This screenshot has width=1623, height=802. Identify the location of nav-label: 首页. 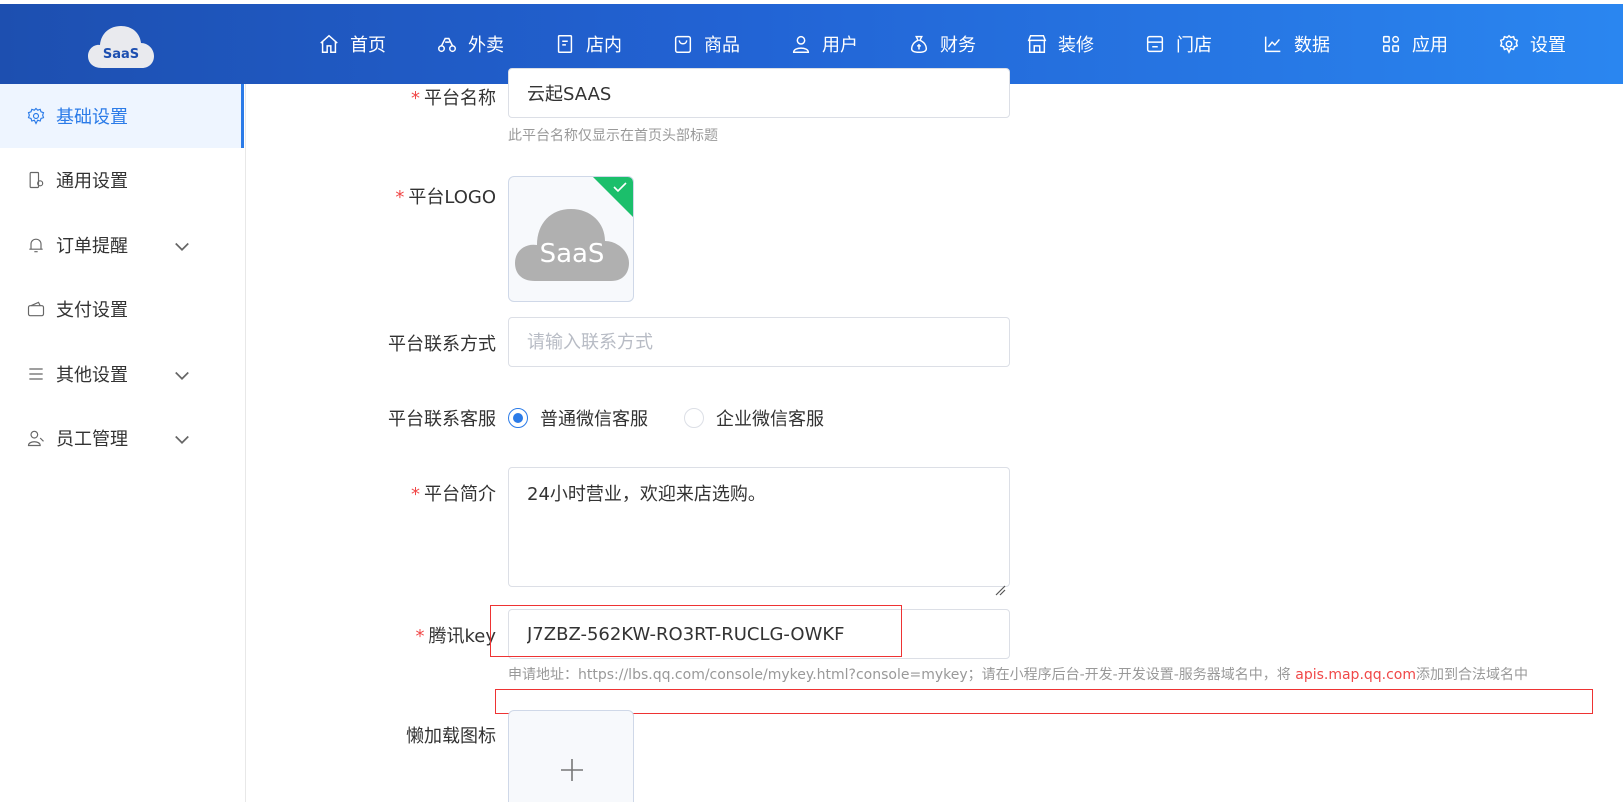
(368, 45).